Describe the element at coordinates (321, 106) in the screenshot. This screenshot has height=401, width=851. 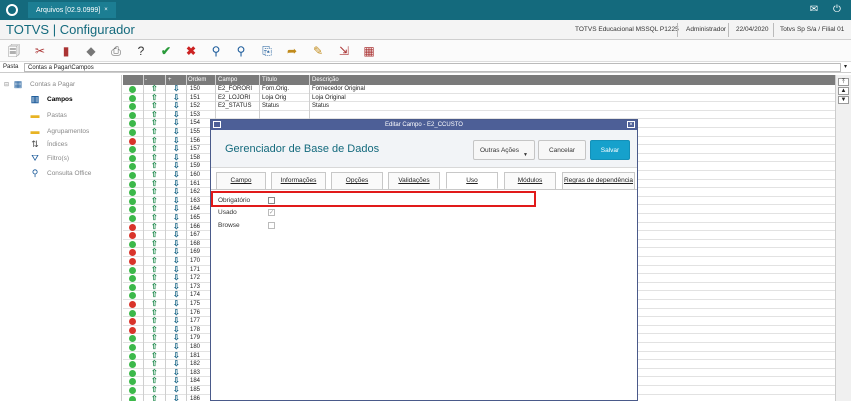
I see `cell-descricao: Status` at that location.